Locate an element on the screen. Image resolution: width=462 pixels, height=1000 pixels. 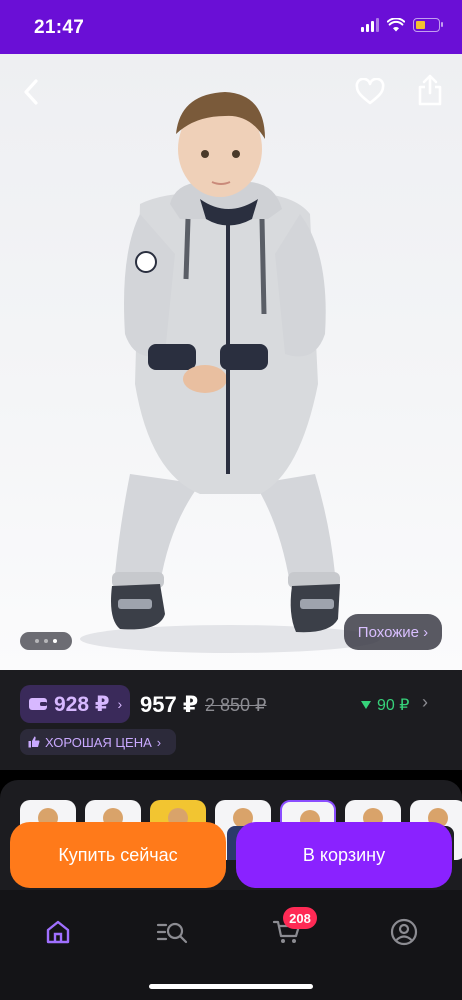
tab-home is located at coordinates (58, 932).